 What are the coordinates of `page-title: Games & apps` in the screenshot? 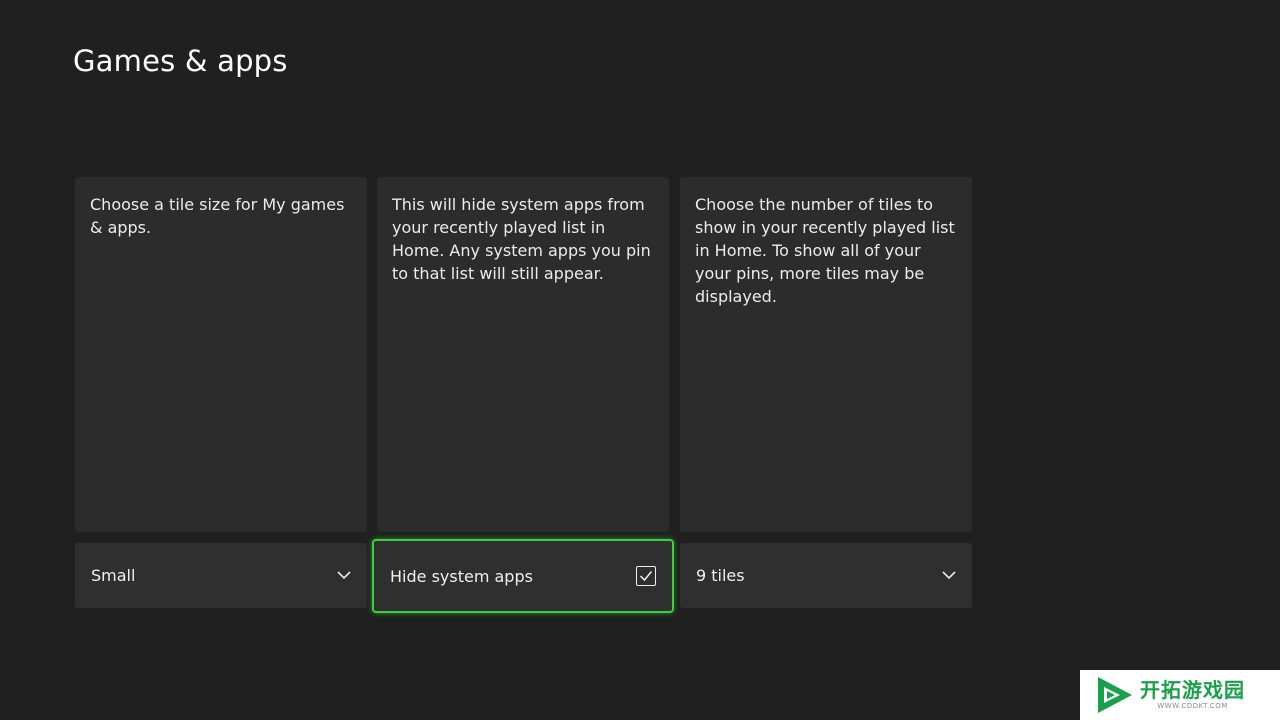 It's located at (180, 61).